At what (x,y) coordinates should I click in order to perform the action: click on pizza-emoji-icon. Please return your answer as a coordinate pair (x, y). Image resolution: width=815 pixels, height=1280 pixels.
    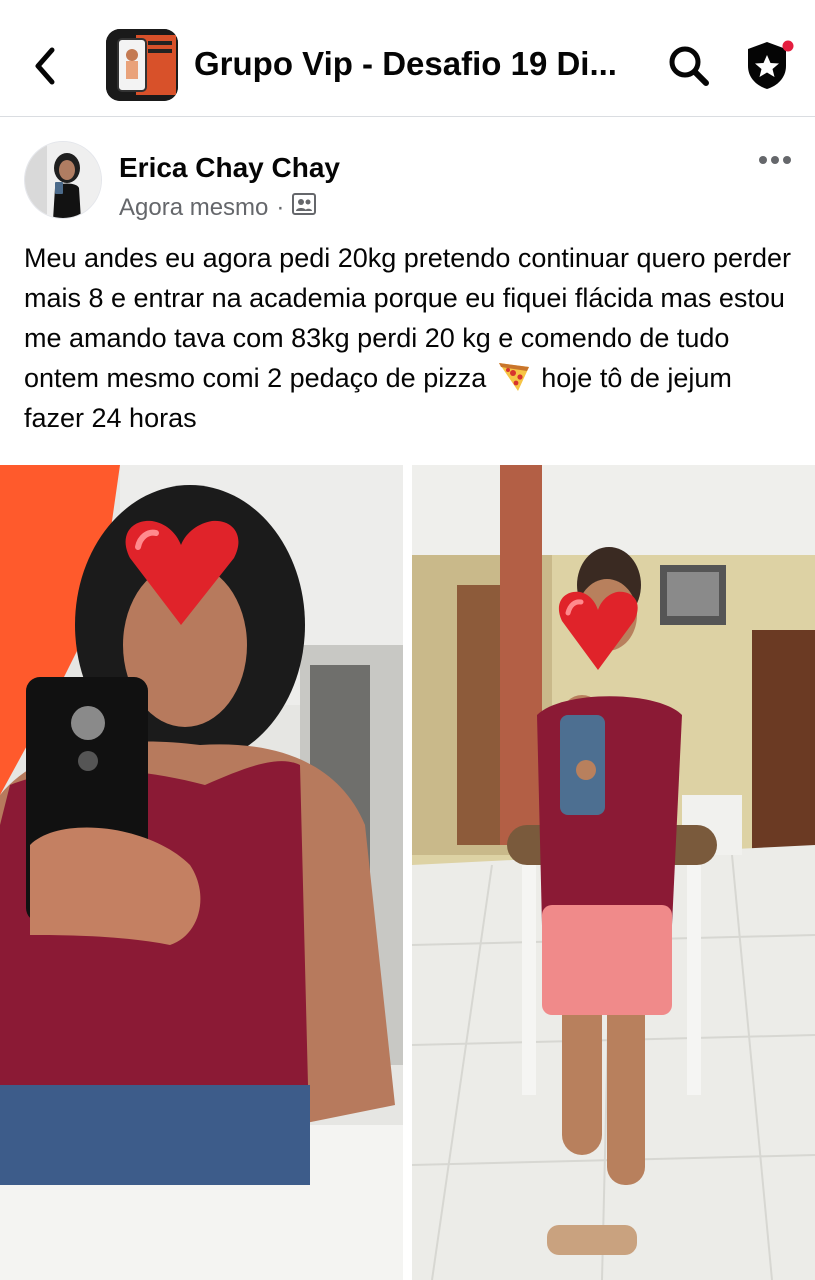
    Looking at the image, I should click on (514, 376).